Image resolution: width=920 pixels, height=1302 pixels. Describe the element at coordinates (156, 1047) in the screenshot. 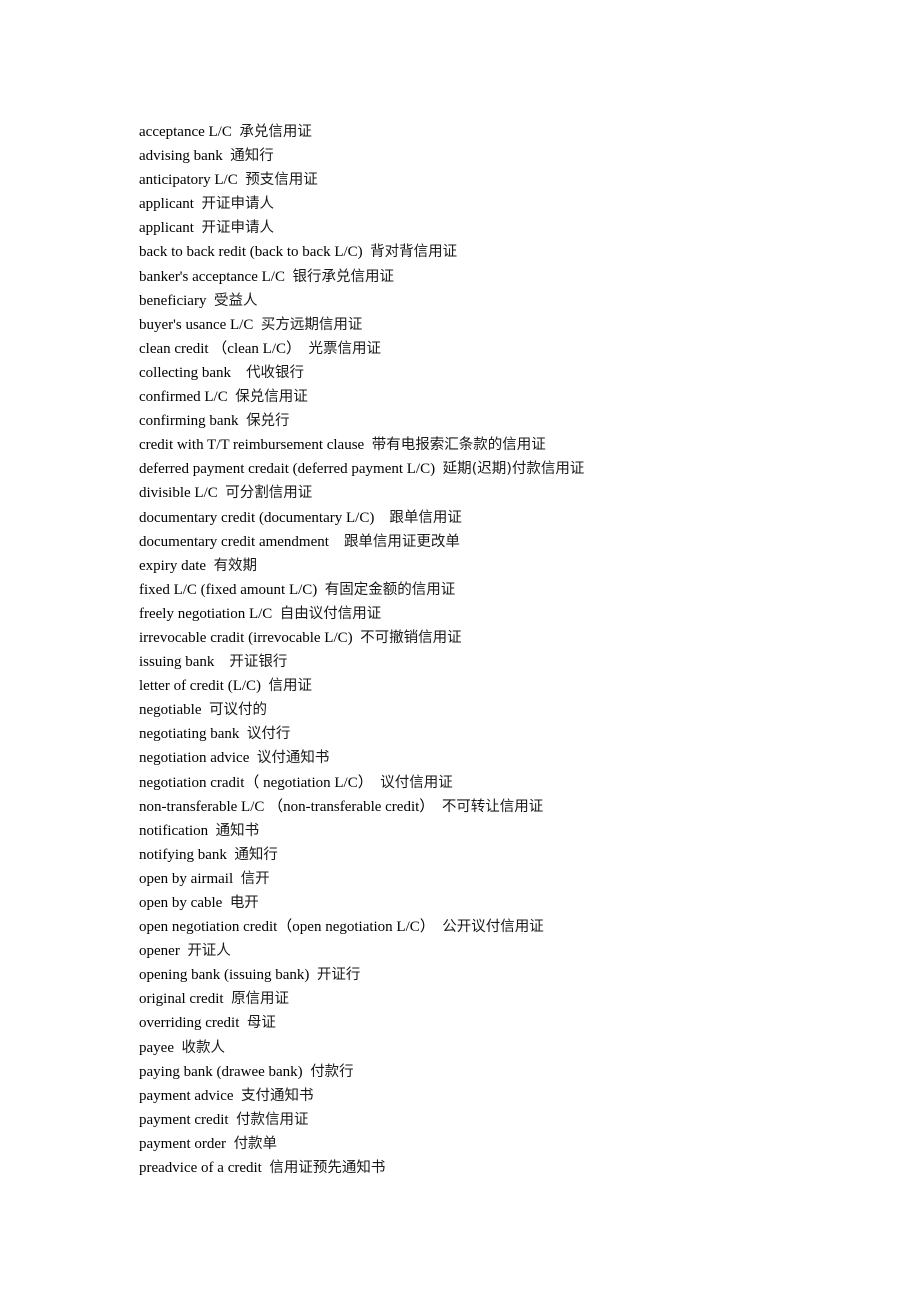

I see `entry-term: payee` at that location.